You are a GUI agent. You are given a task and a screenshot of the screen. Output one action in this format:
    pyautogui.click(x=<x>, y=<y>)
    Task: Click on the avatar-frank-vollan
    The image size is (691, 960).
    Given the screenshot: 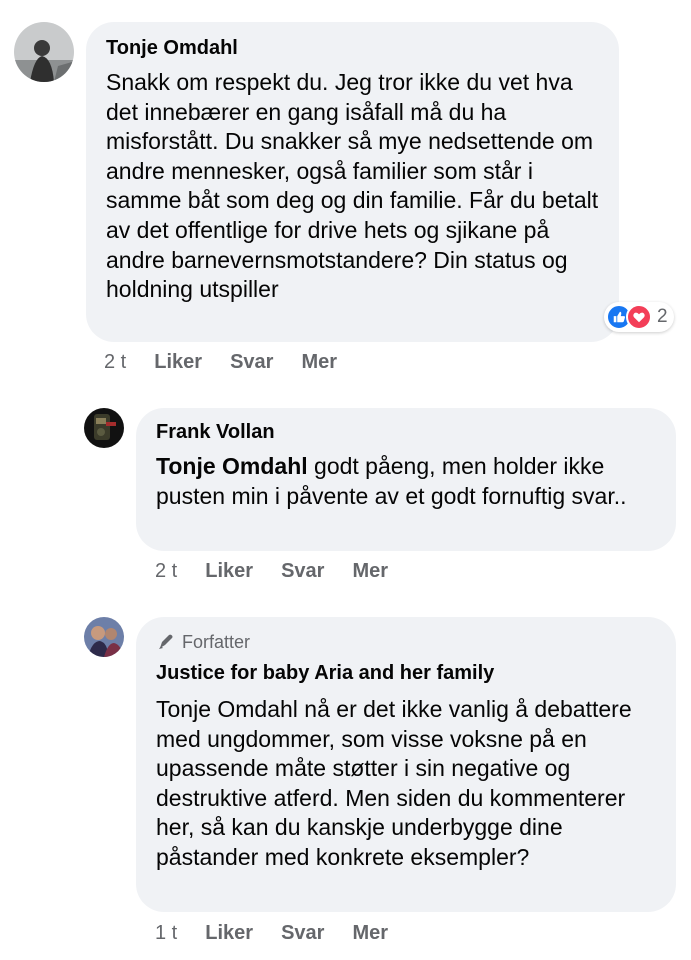 What is the action you would take?
    pyautogui.click(x=104, y=428)
    